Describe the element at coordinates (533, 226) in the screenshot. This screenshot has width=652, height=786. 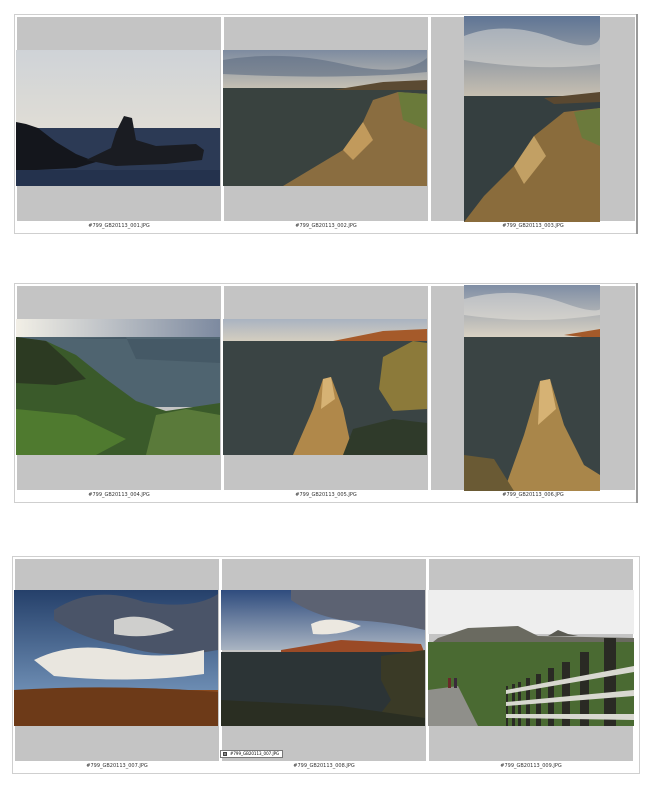
I see `filename-caption: #799_GB20113_003.JPG` at that location.